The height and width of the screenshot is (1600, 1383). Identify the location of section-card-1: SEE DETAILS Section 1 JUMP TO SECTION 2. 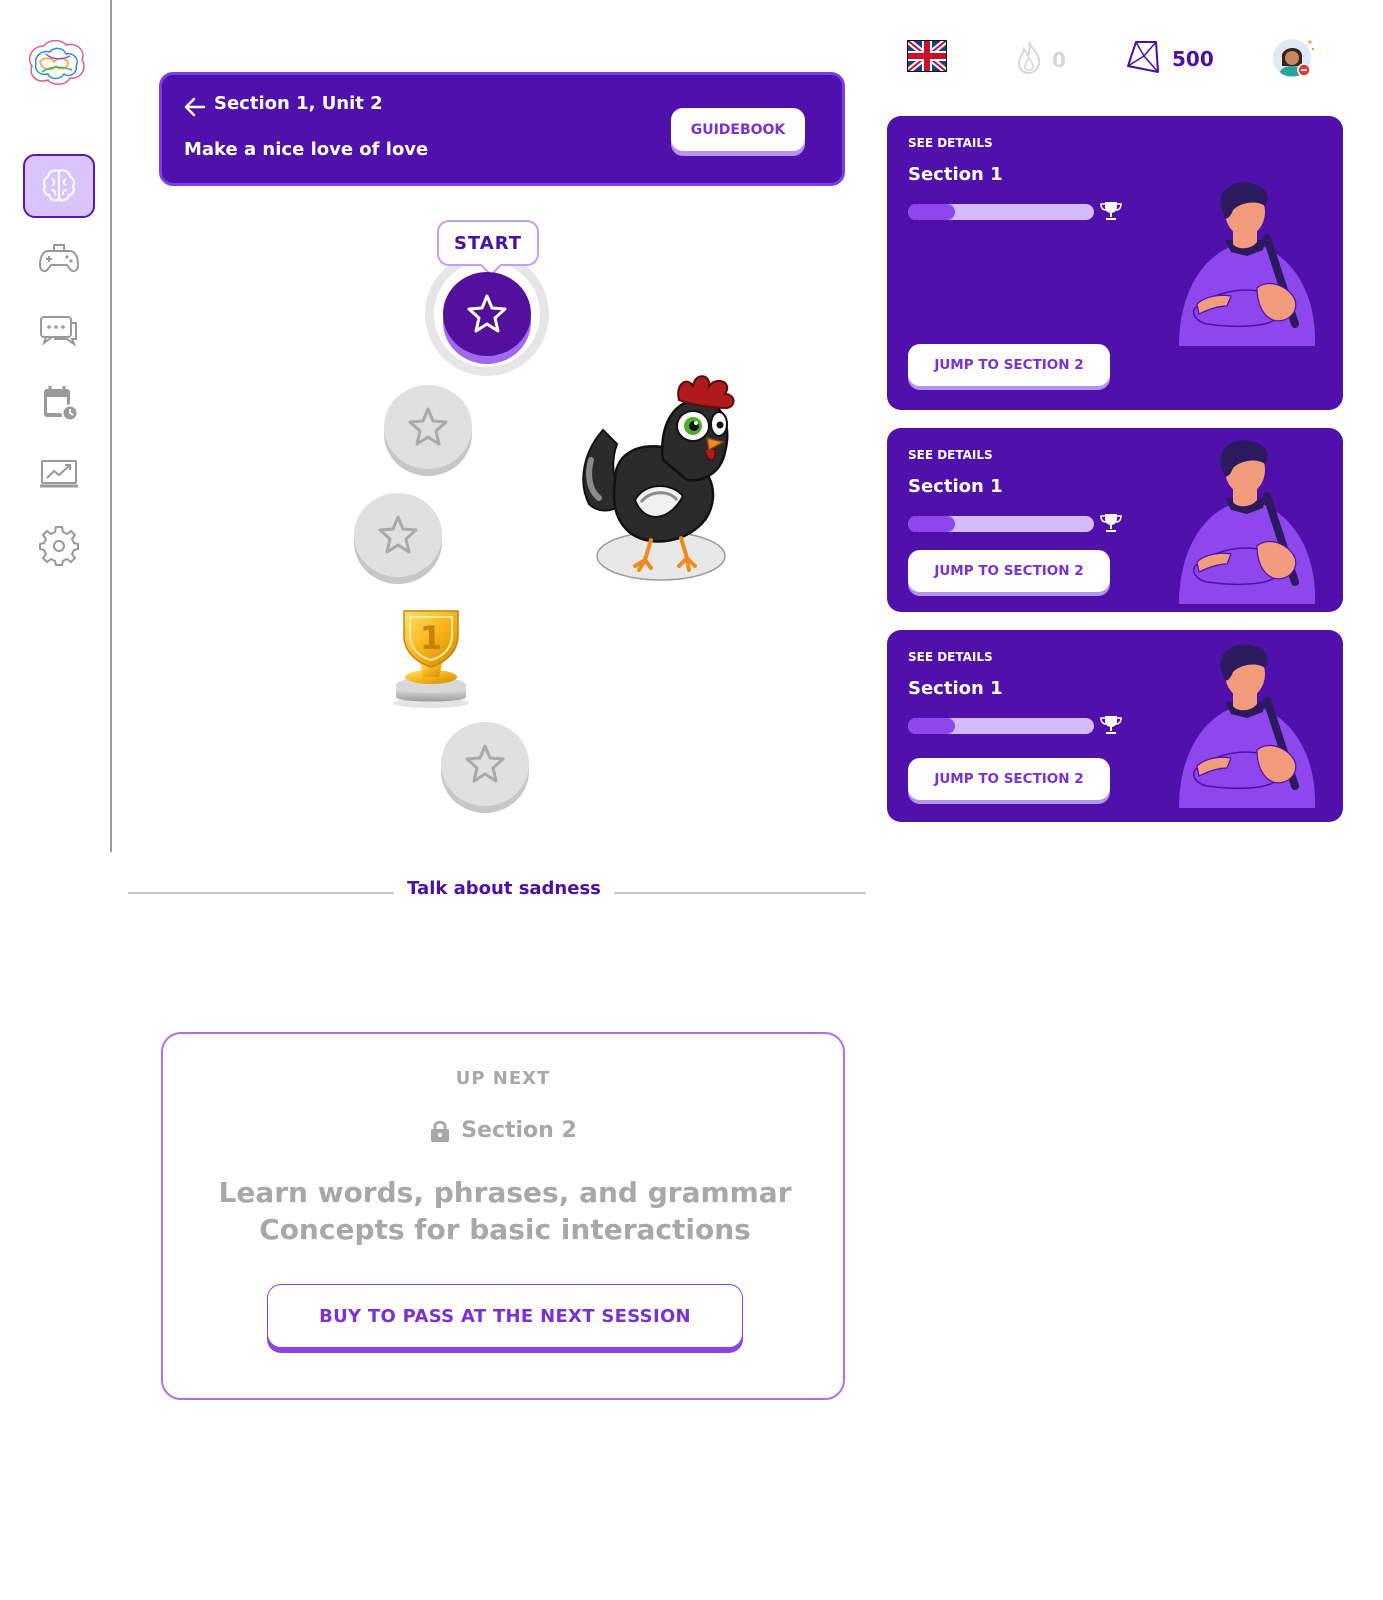
(1115, 263).